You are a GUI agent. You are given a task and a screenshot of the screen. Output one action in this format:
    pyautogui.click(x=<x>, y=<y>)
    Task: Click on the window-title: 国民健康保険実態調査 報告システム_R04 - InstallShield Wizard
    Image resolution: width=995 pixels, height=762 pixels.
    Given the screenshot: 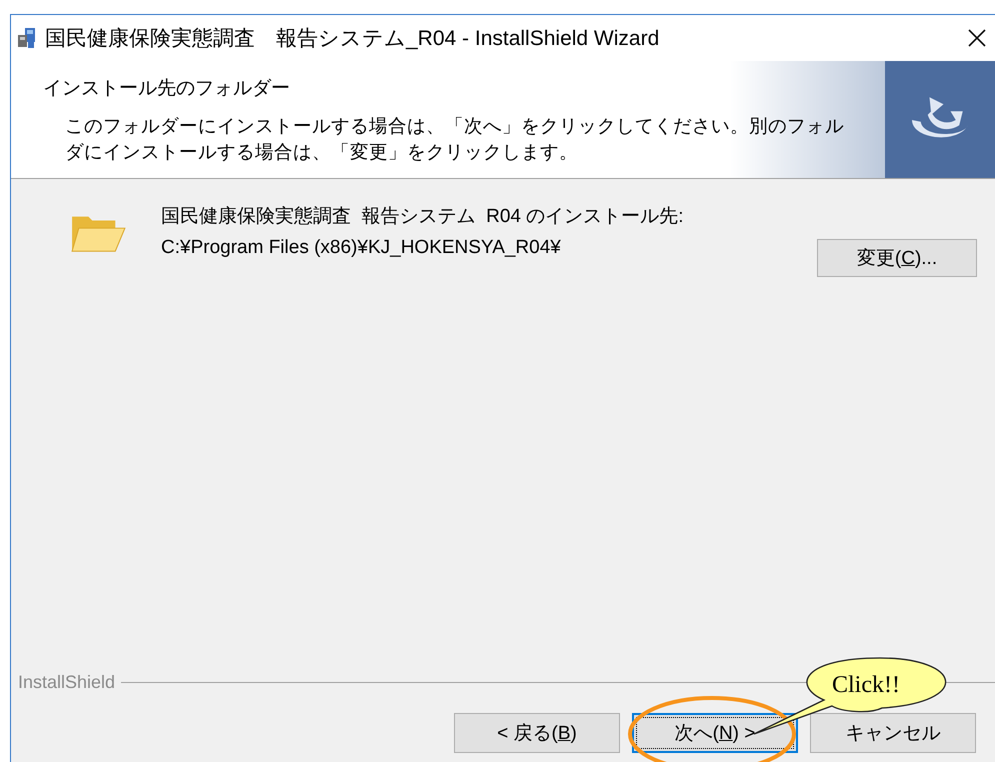 What is the action you would take?
    pyautogui.click(x=352, y=39)
    